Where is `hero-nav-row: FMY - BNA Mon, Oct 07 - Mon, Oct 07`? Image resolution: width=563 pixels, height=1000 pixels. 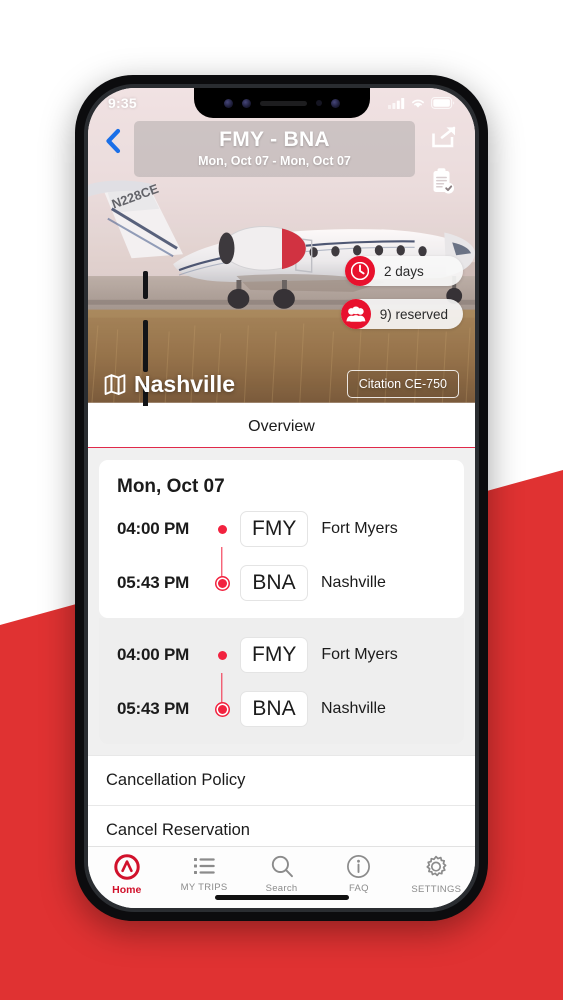 hero-nav-row: FMY - BNA Mon, Oct 07 - Mon, Oct 07 is located at coordinates (281, 160).